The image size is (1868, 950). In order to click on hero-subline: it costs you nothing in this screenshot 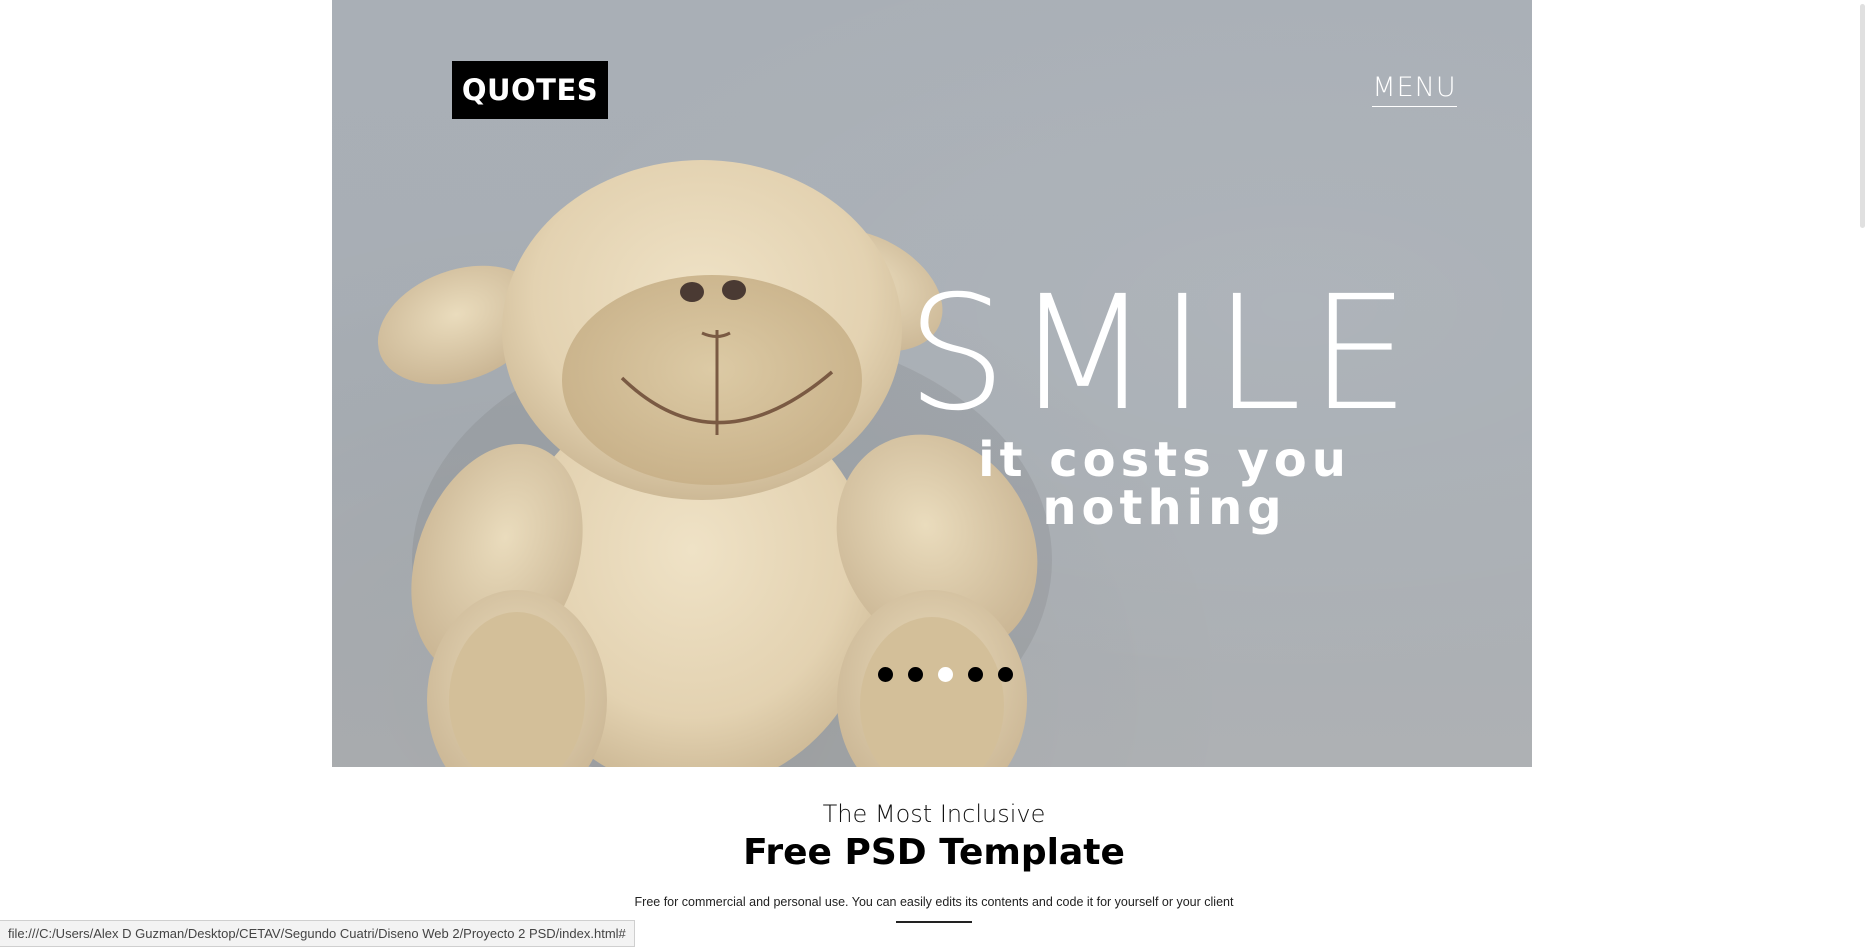, I will do `click(1164, 484)`.